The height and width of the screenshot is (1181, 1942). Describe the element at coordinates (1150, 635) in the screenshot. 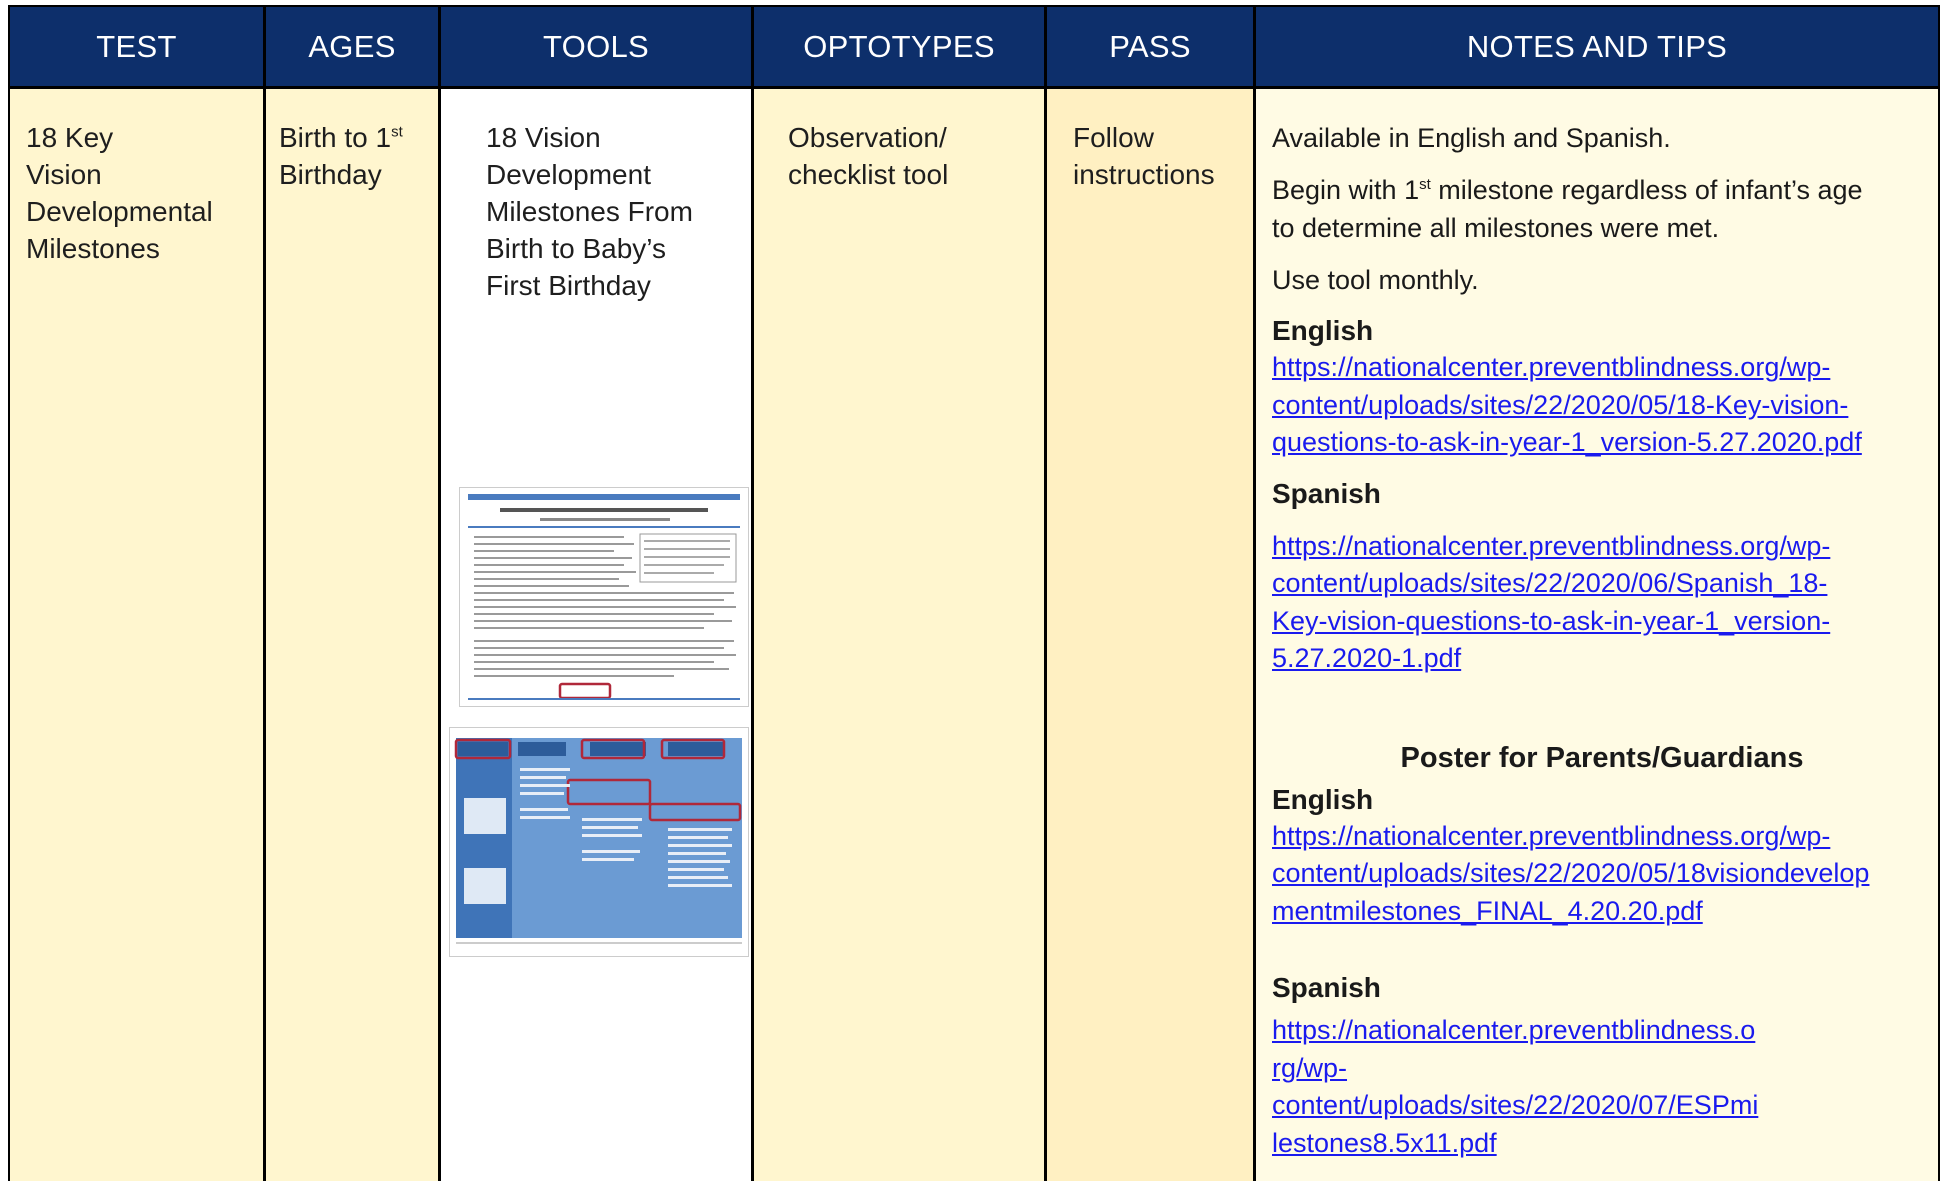

I see `cell-pass: Follow instructions` at that location.